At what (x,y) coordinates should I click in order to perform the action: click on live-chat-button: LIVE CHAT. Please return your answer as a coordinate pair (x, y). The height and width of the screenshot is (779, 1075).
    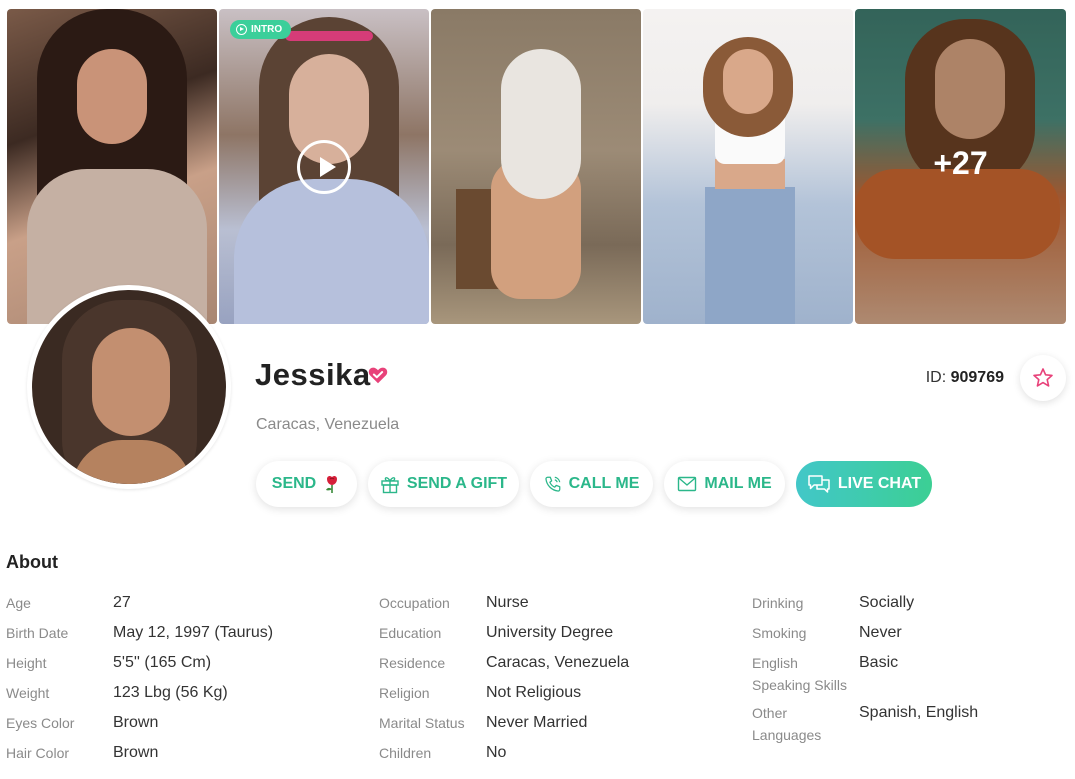
    Looking at the image, I should click on (864, 484).